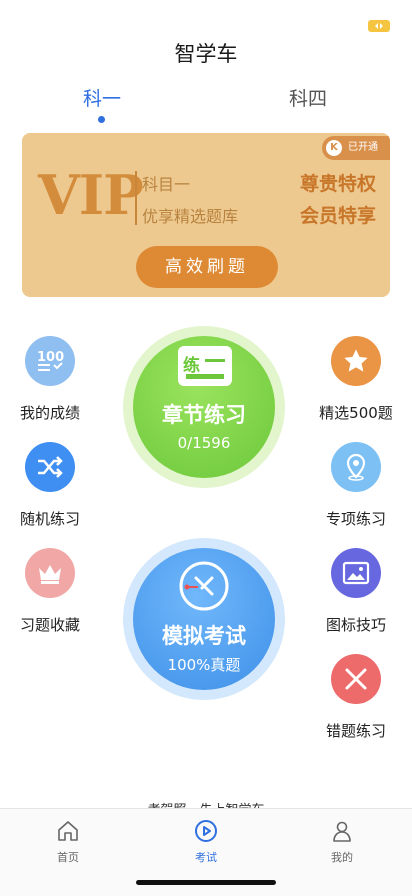  Describe the element at coordinates (101, 119) in the screenshot. I see `active-tab-indicator` at that location.